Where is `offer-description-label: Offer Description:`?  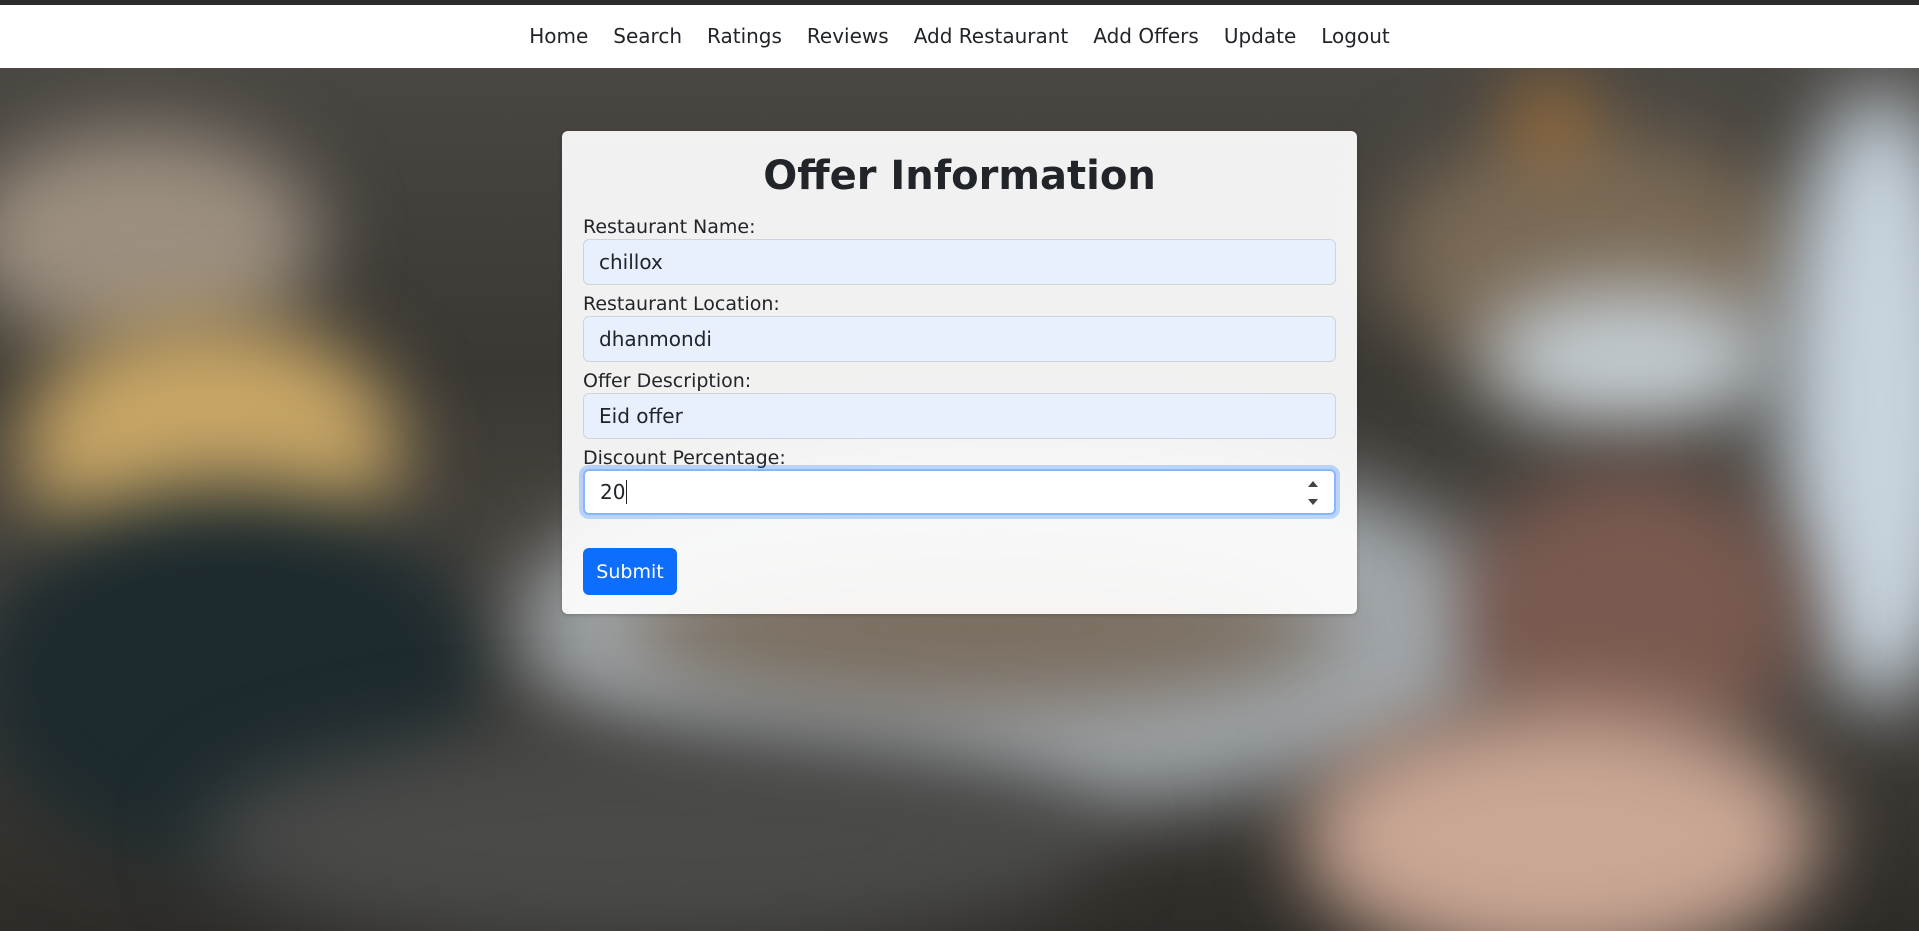
offer-description-label: Offer Description: is located at coordinates (667, 381).